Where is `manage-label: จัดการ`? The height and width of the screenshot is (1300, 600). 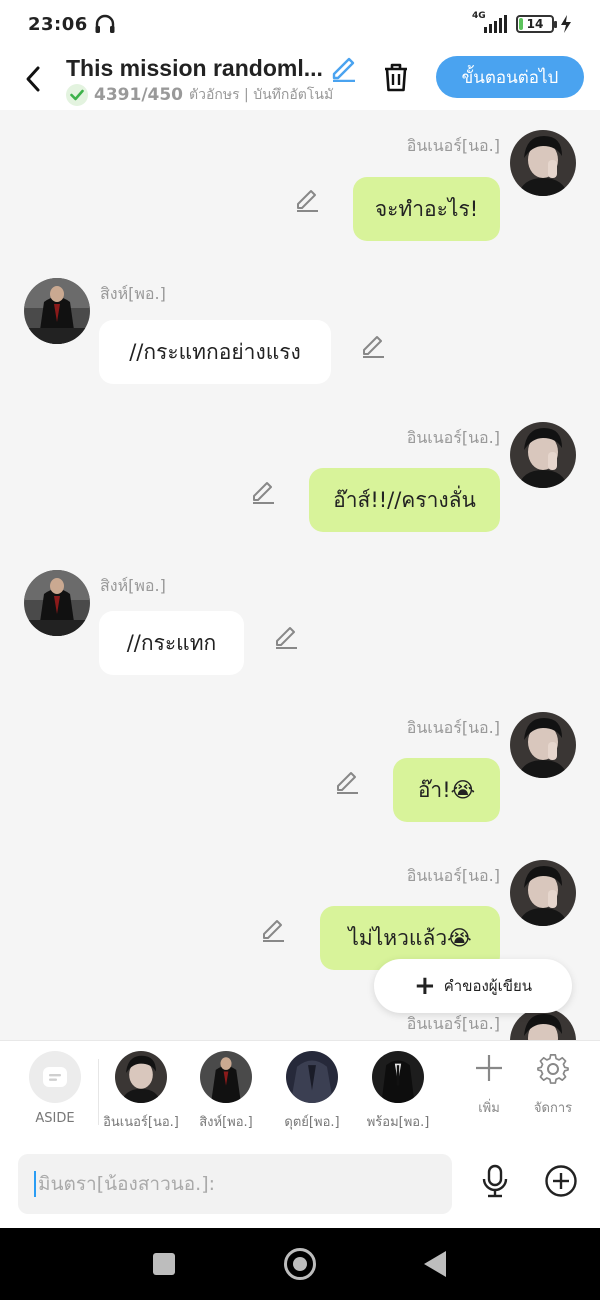
manage-label: จัดการ is located at coordinates (553, 1108).